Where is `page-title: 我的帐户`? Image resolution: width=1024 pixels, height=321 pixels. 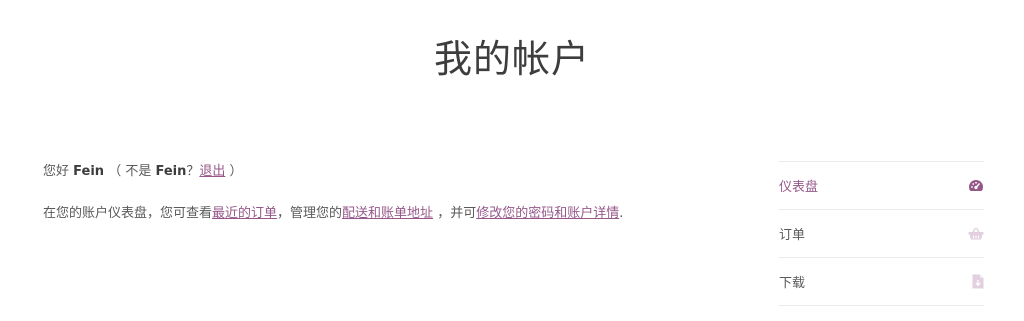 page-title: 我的帐户 is located at coordinates (511, 59).